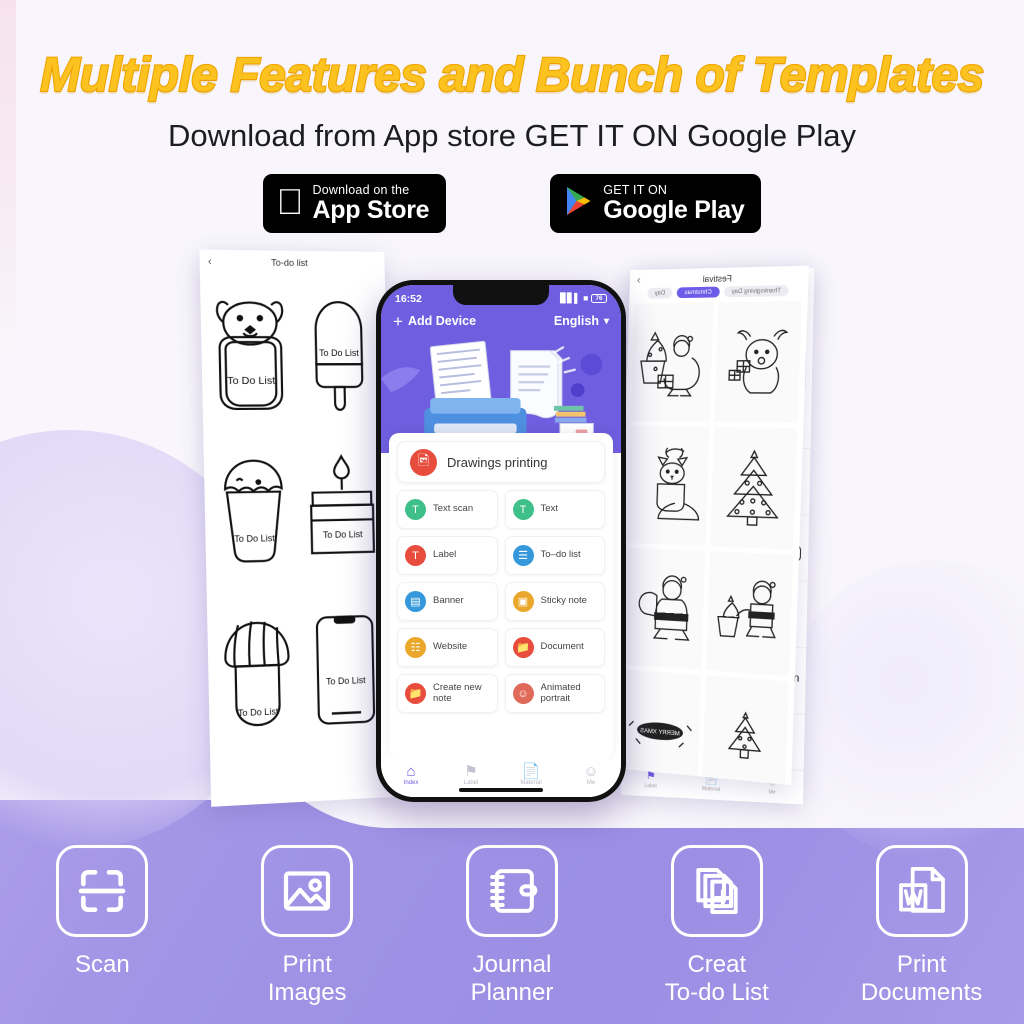 The image size is (1024, 1024). What do you see at coordinates (408, 298) in the screenshot?
I see `status-time: 16:52` at bounding box center [408, 298].